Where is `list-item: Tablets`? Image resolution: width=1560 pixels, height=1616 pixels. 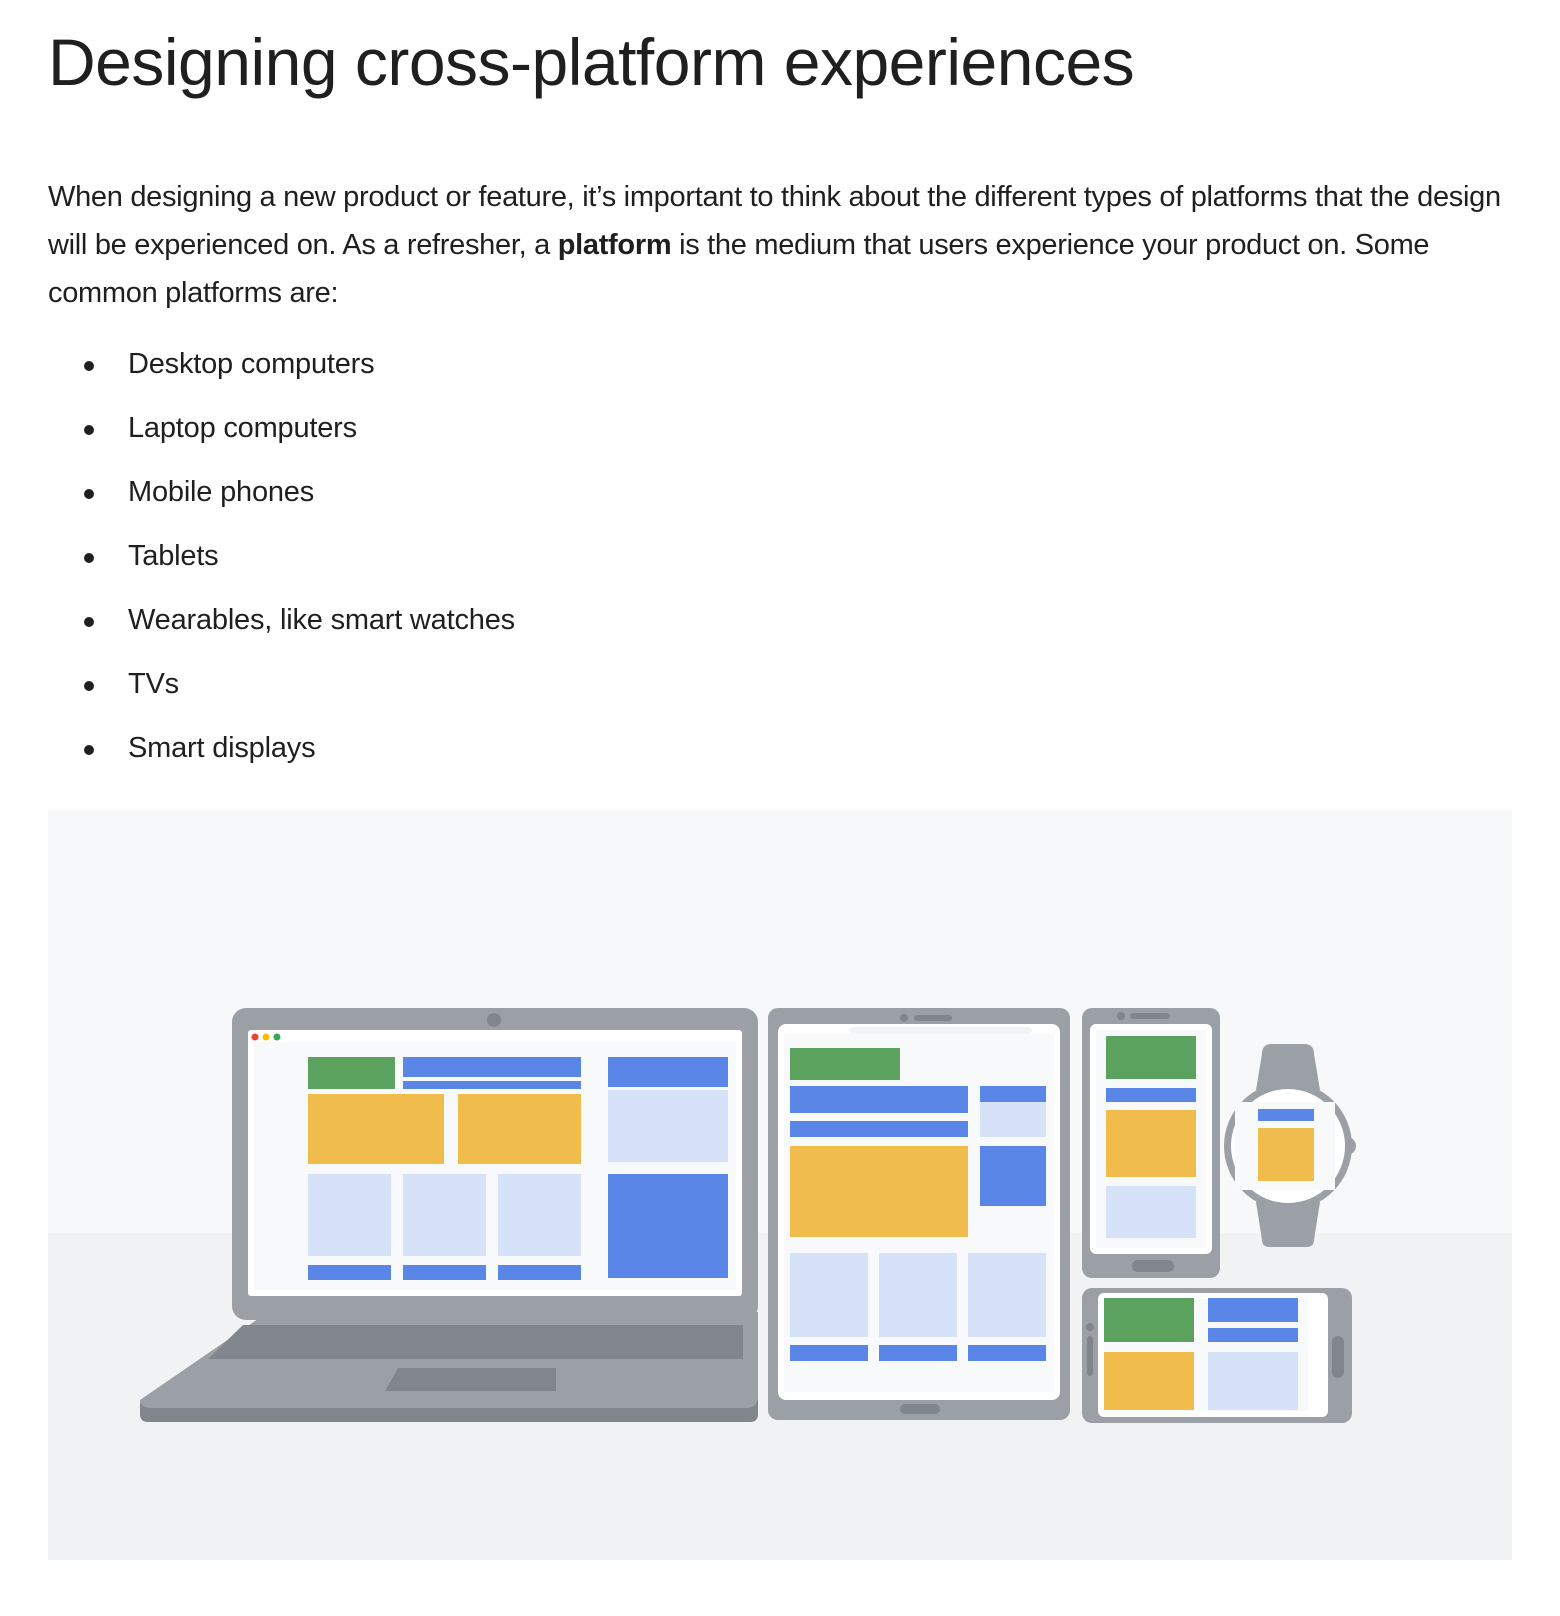 list-item: Tablets is located at coordinates (281, 564).